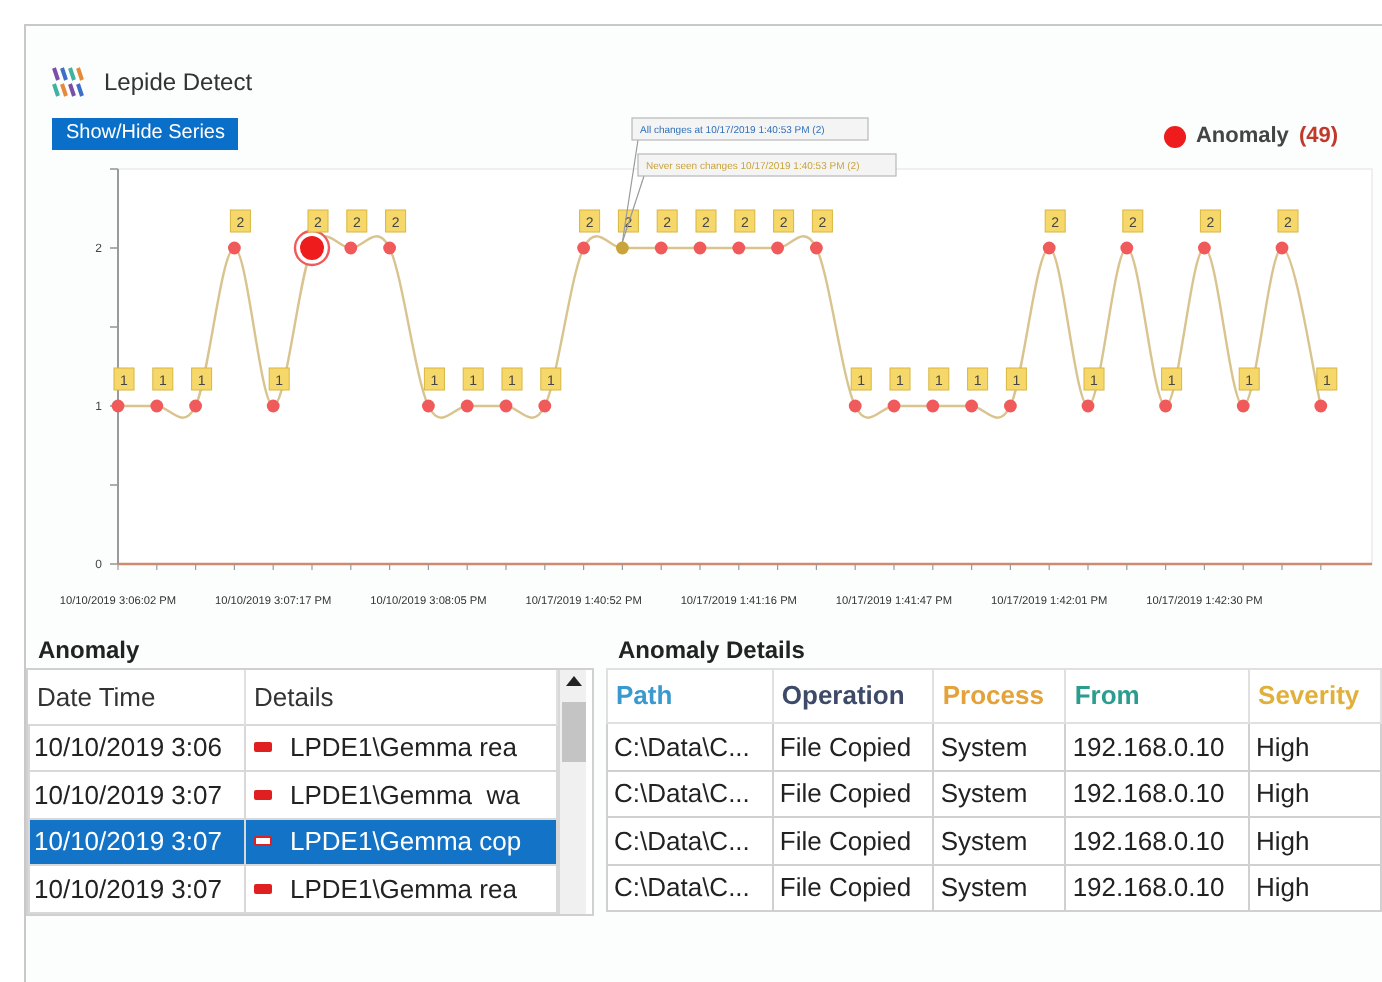 This screenshot has height=982, width=1382. What do you see at coordinates (137, 697) in the screenshot?
I see `column-header: Date Time` at bounding box center [137, 697].